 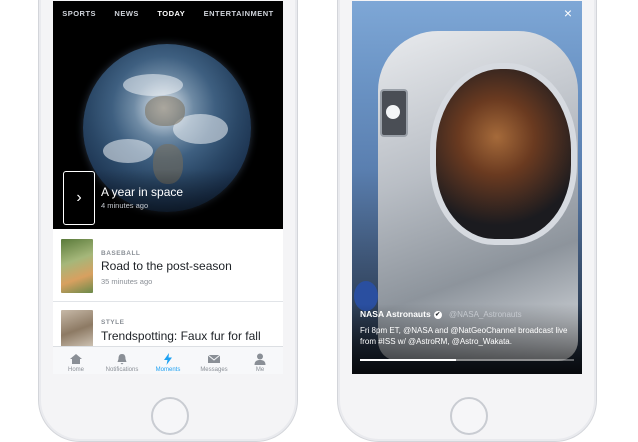 What do you see at coordinates (239, 13) in the screenshot?
I see `tab-entertainment: ENTERTAINMENT` at bounding box center [239, 13].